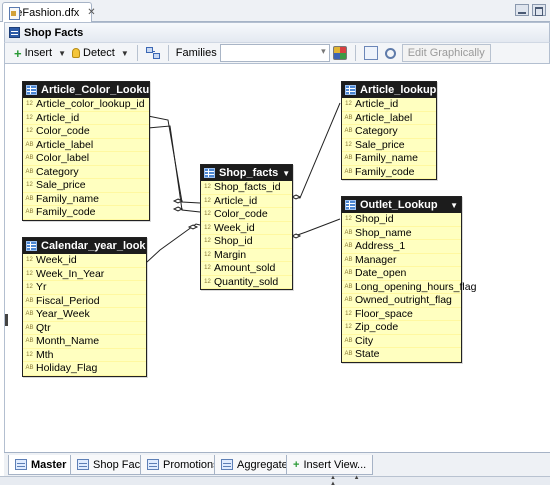 The height and width of the screenshot is (485, 550). What do you see at coordinates (84, 328) in the screenshot?
I see `column-row: AB Qtr` at bounding box center [84, 328].